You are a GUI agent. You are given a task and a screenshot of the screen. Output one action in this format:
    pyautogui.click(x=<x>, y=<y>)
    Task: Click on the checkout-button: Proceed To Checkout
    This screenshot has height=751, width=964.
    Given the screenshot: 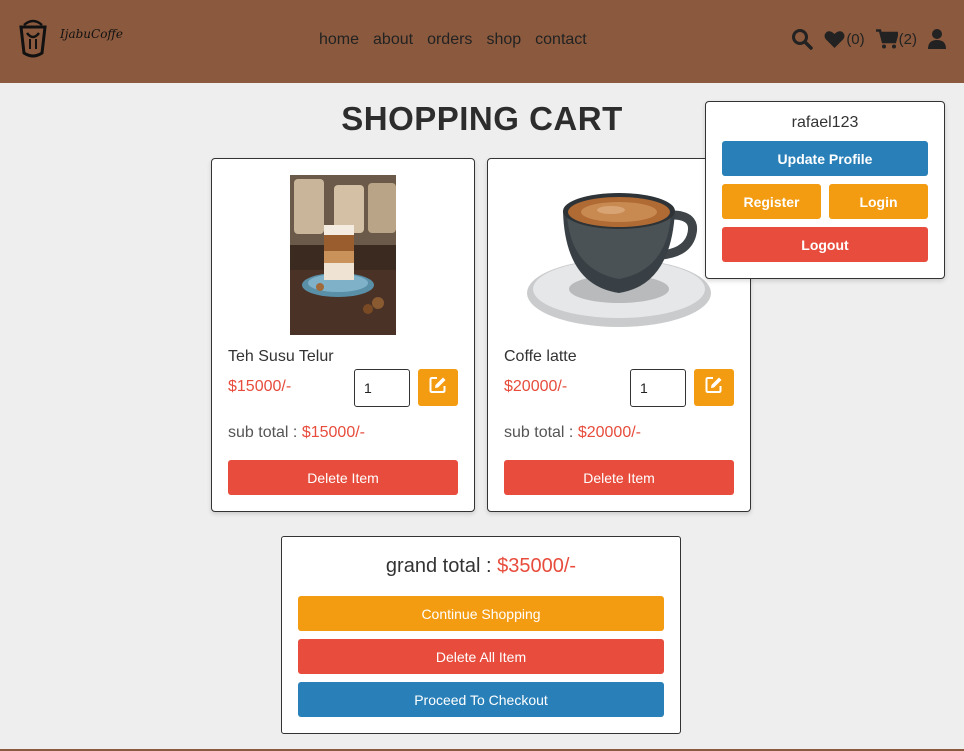 What is the action you would take?
    pyautogui.click(x=481, y=699)
    